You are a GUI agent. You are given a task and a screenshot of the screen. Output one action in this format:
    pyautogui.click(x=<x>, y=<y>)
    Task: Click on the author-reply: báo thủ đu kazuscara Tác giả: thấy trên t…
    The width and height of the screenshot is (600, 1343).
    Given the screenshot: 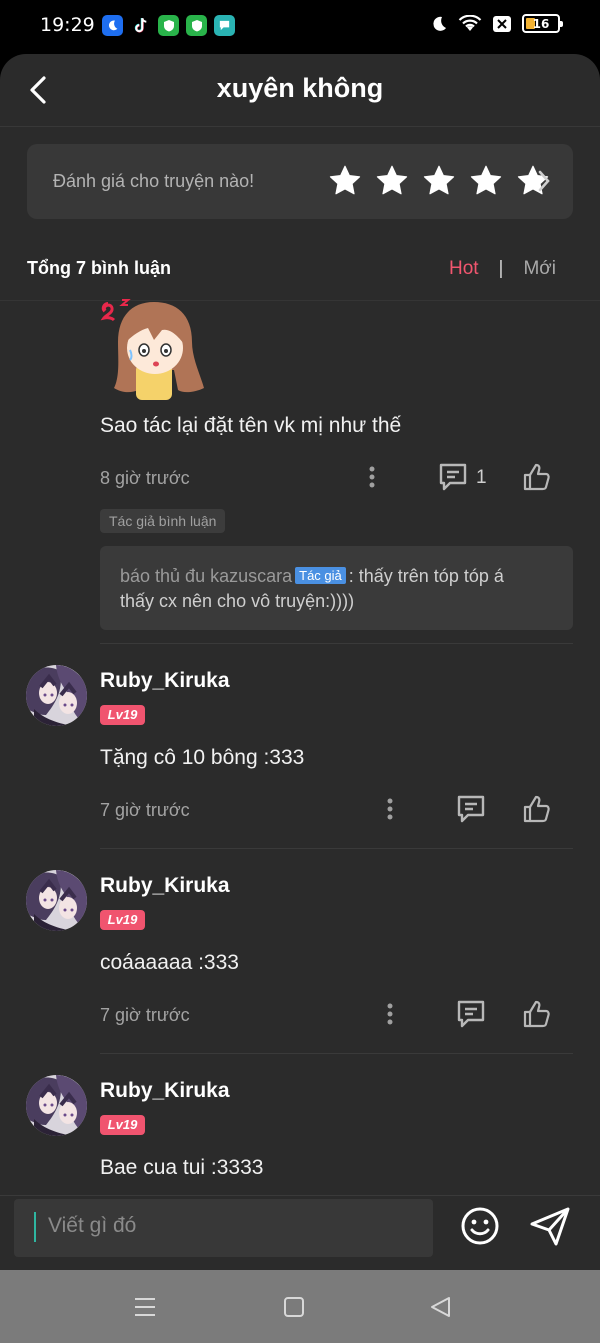 What is the action you would take?
    pyautogui.click(x=336, y=588)
    